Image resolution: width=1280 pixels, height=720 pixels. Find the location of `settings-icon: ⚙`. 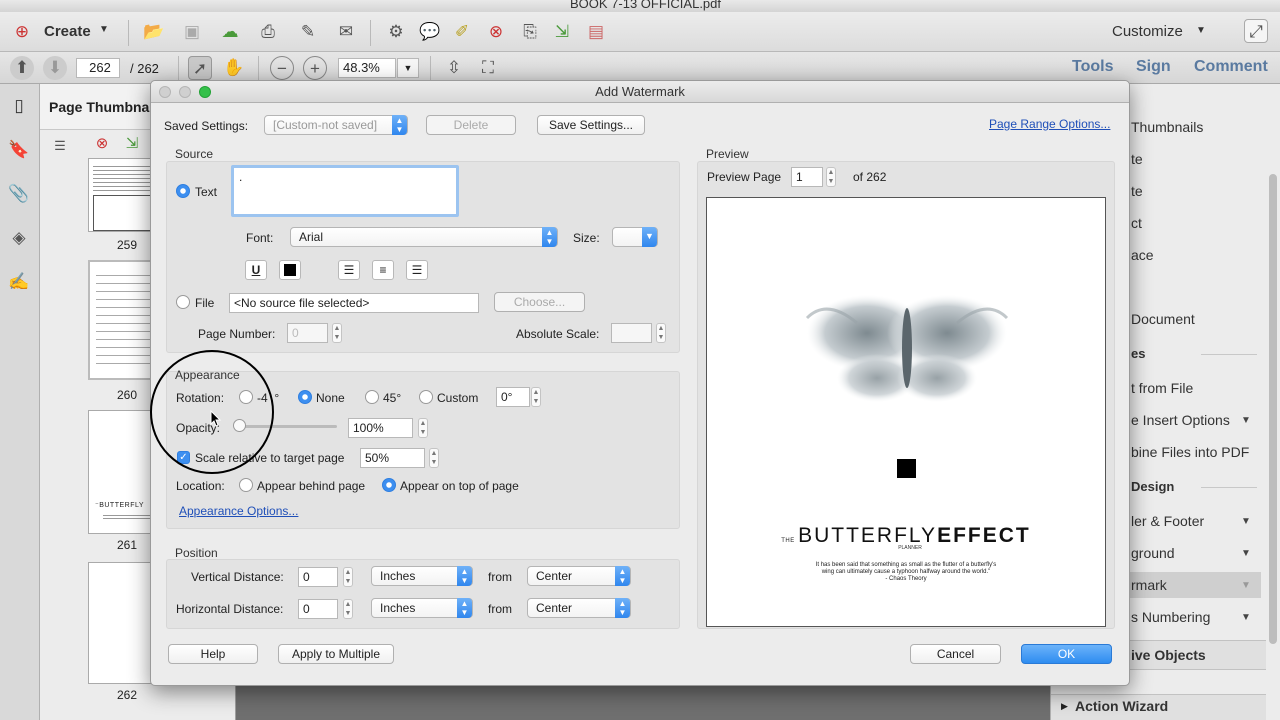

settings-icon: ⚙ is located at coordinates (396, 32).